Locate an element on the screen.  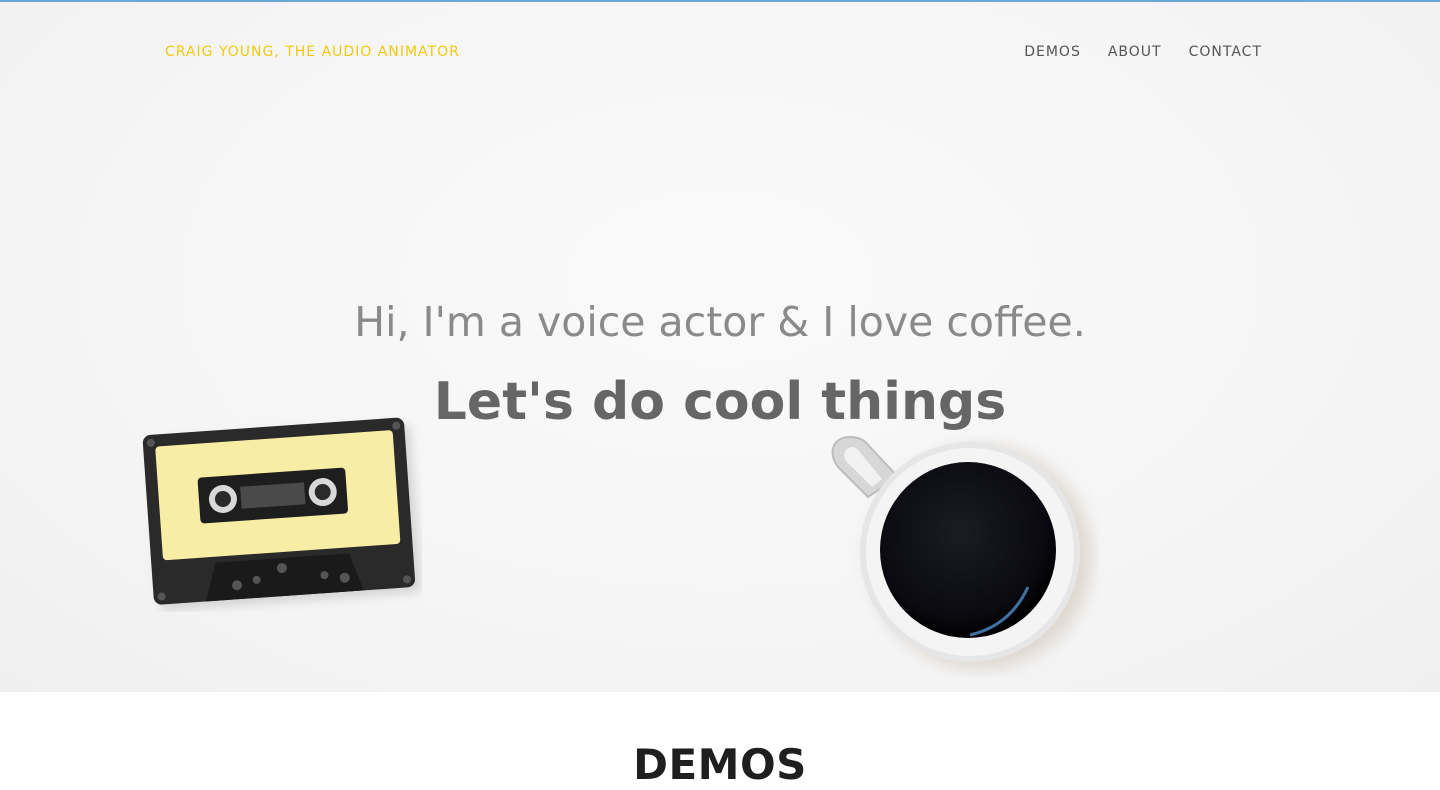
nav-item-contact: CONTACT is located at coordinates (1225, 52).